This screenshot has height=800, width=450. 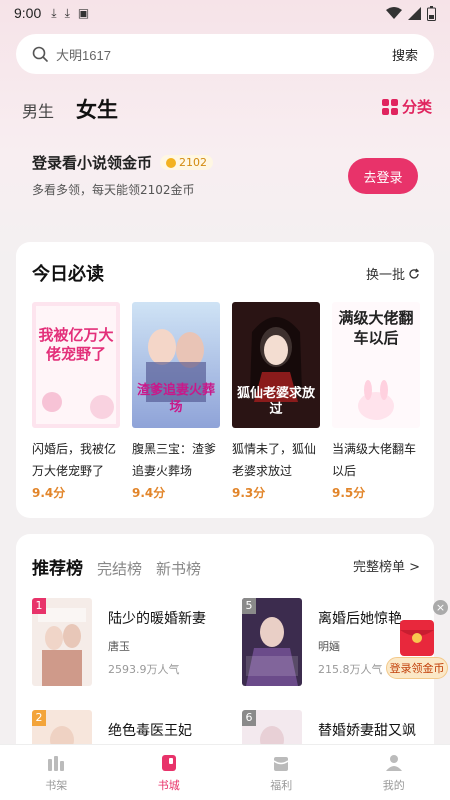 I want to click on nav-bookshelf: 书架, so click(x=56, y=772).